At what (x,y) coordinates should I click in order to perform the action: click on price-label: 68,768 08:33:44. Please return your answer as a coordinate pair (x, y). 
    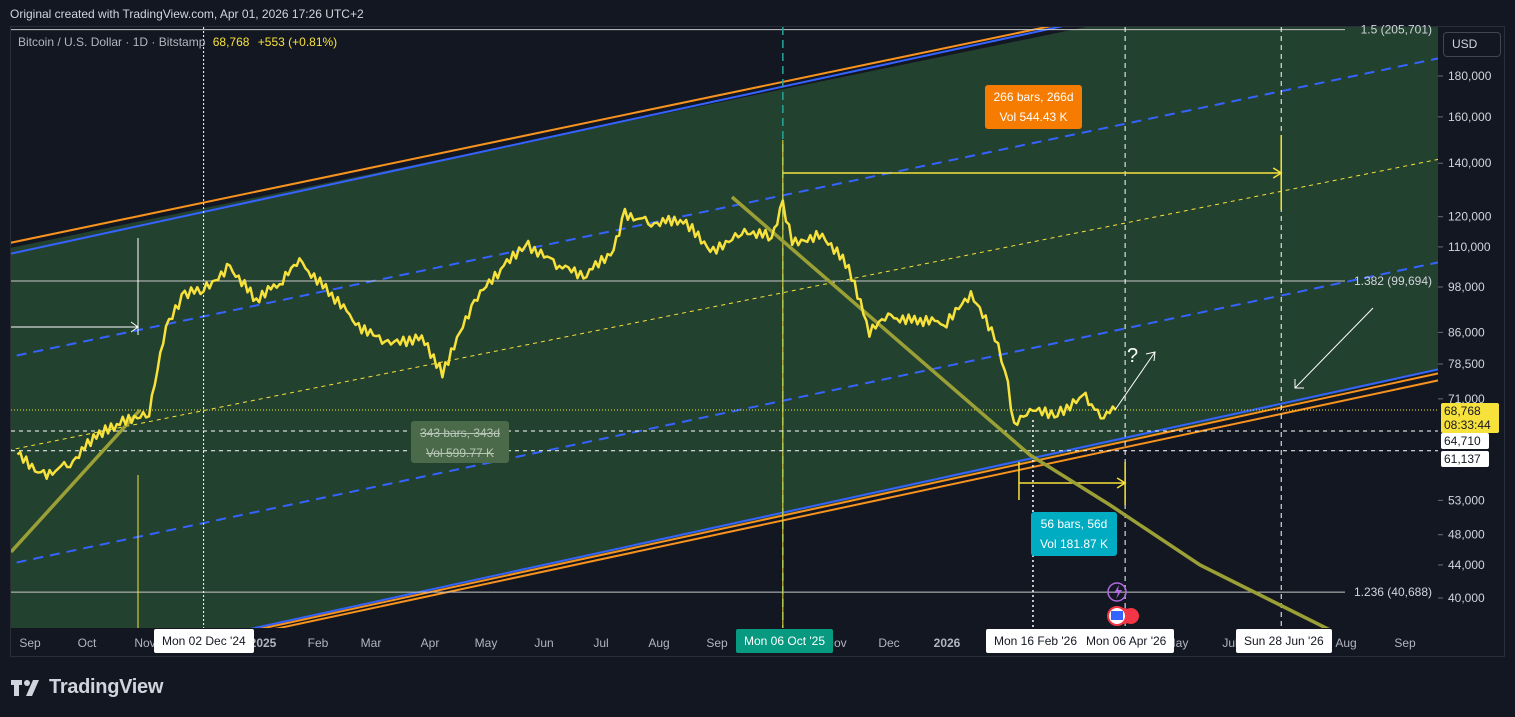
    Looking at the image, I should click on (1470, 418).